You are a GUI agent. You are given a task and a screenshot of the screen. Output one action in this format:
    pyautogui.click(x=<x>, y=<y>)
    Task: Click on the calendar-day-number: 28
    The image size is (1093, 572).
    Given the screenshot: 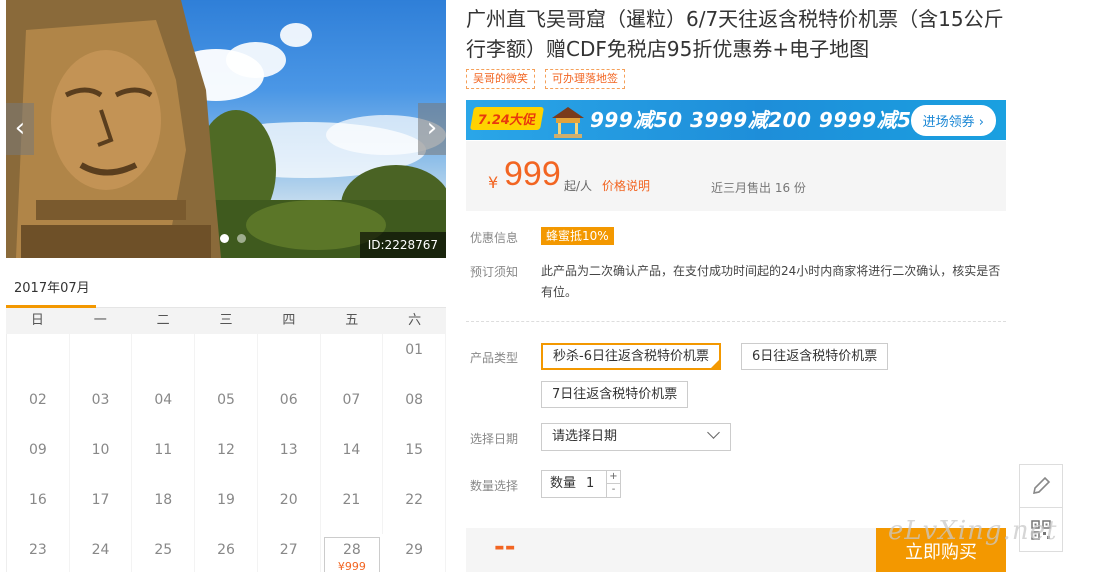 What is the action you would take?
    pyautogui.click(x=352, y=550)
    